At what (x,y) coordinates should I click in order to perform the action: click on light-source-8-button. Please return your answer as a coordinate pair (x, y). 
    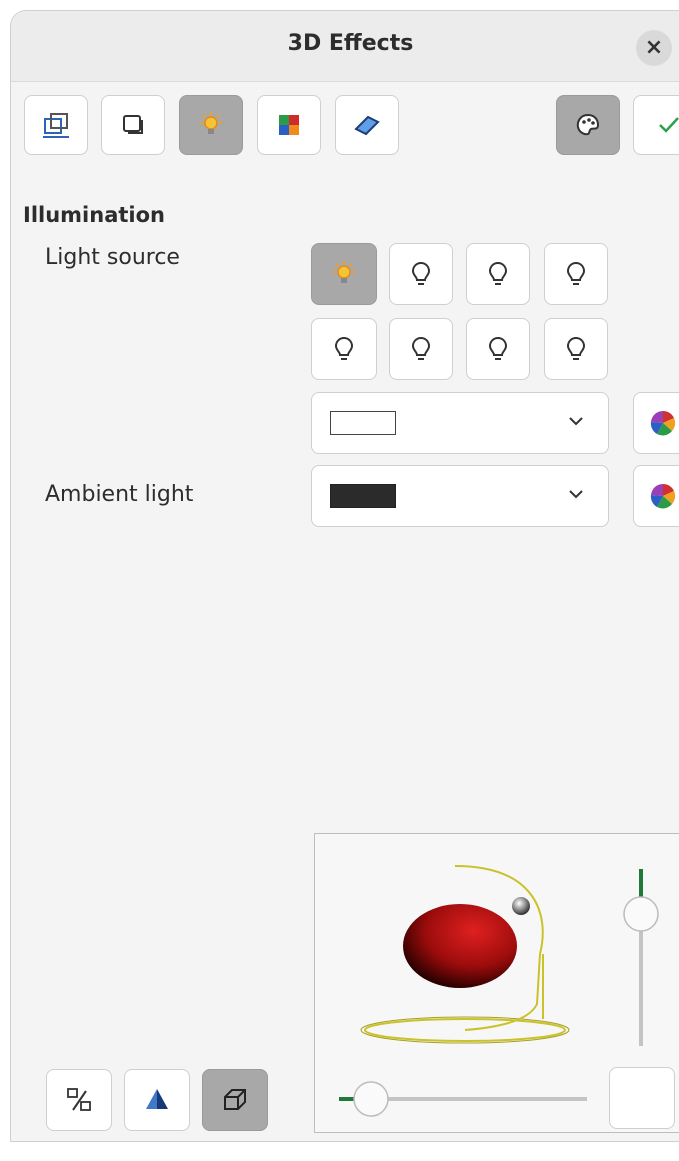
    Looking at the image, I should click on (576, 349).